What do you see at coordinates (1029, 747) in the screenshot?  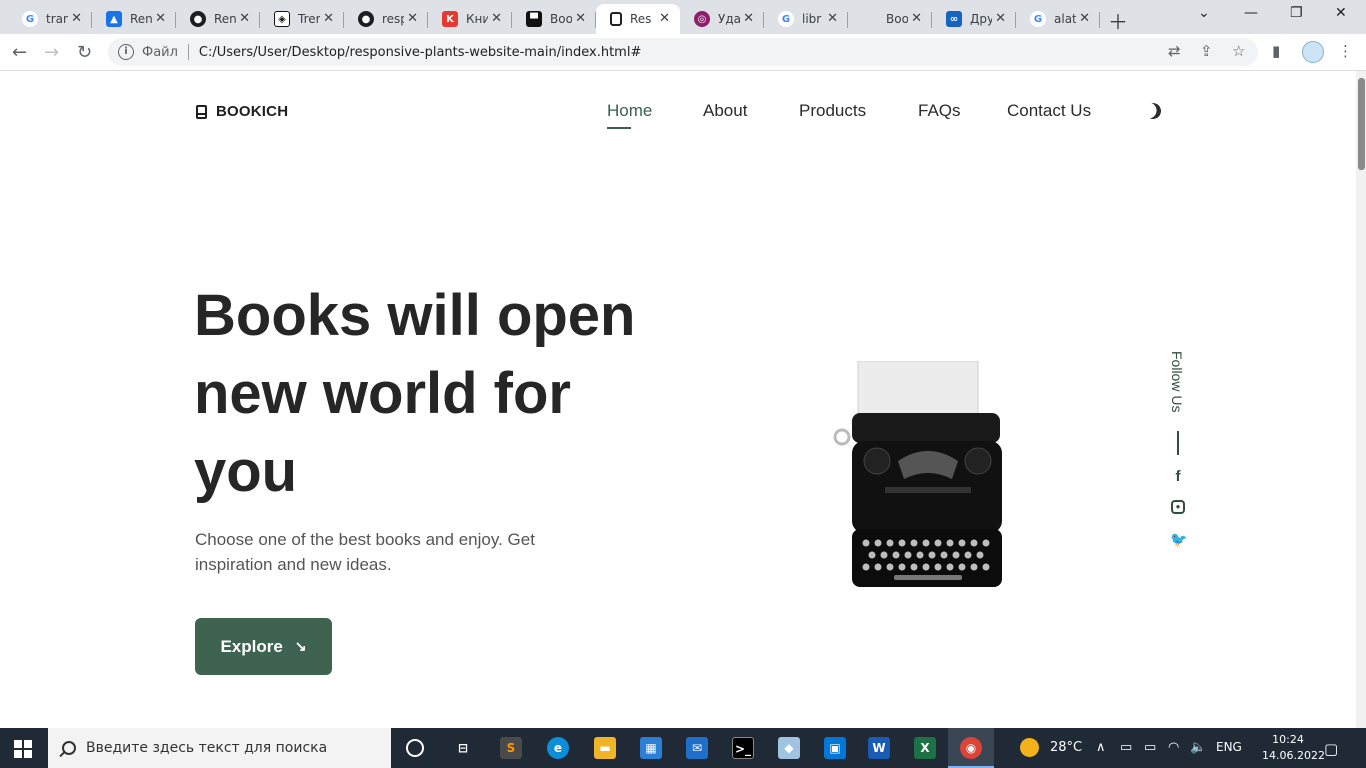 I see `weather-sun-icon` at bounding box center [1029, 747].